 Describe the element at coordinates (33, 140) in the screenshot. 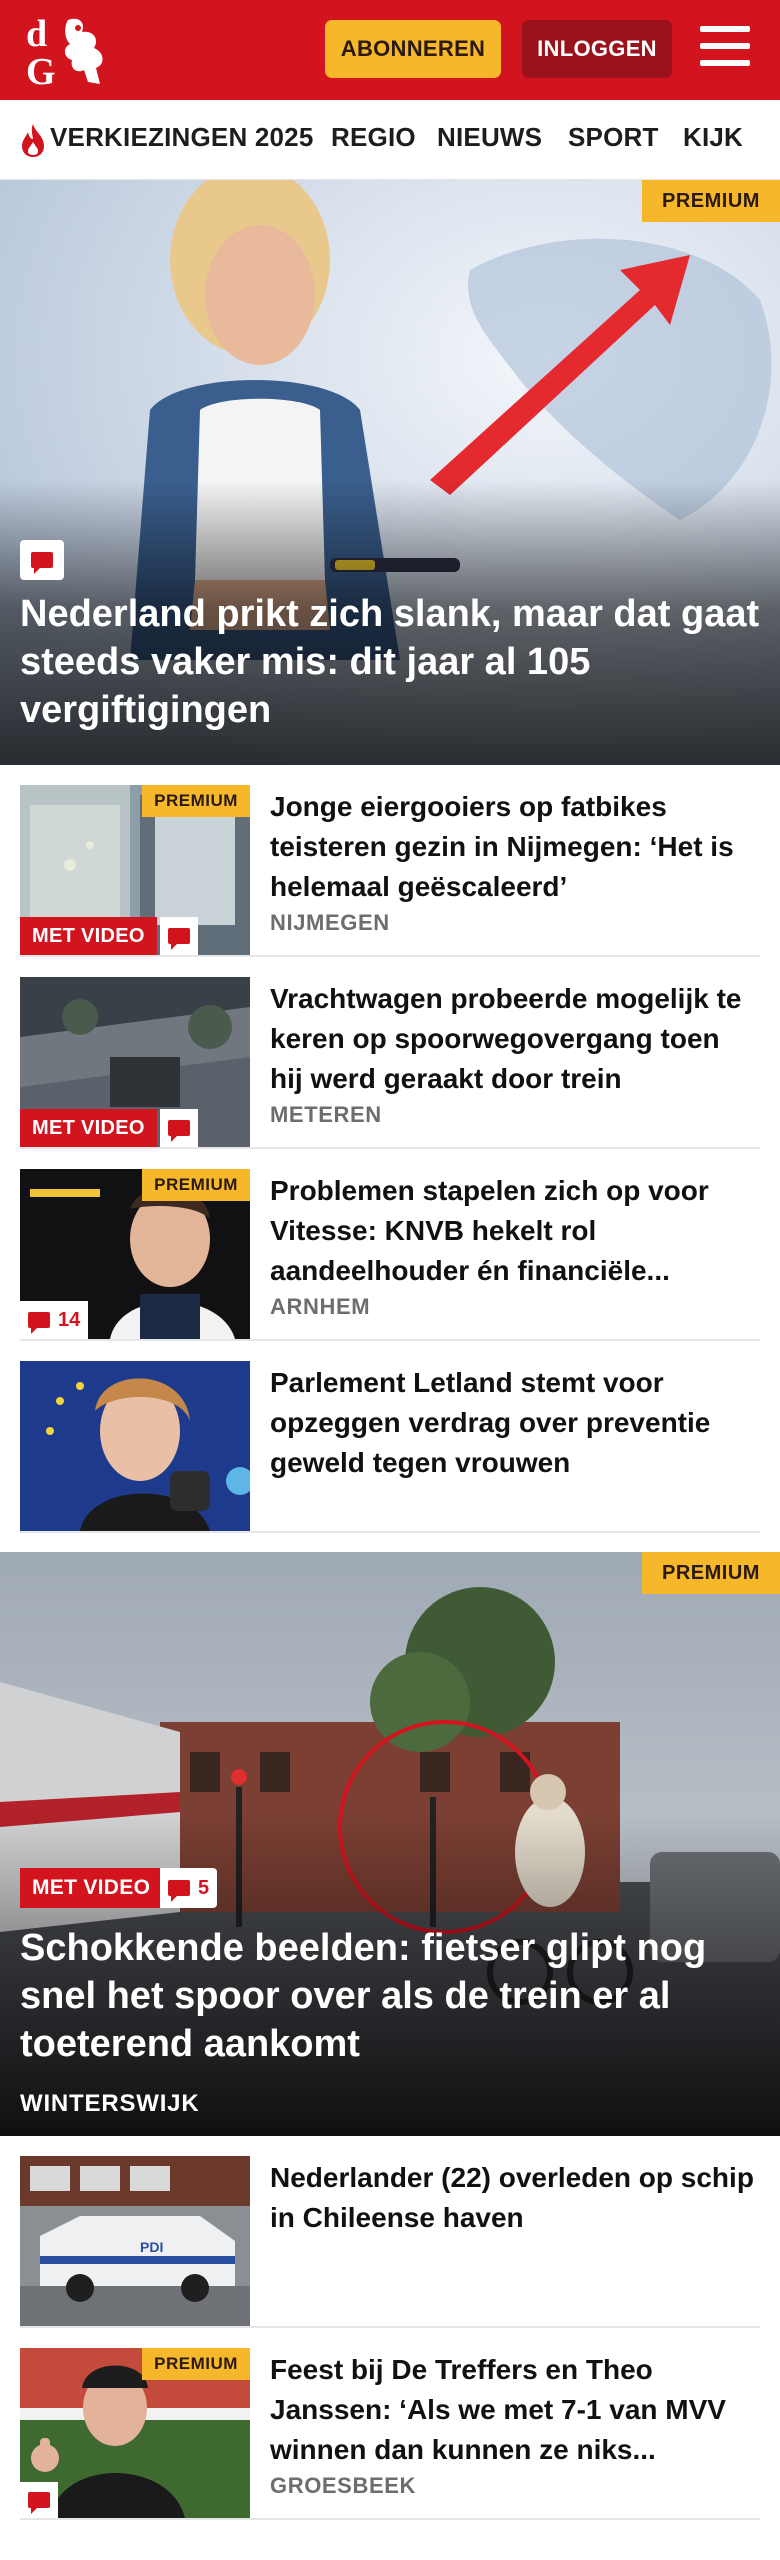

I see `flame-icon` at that location.